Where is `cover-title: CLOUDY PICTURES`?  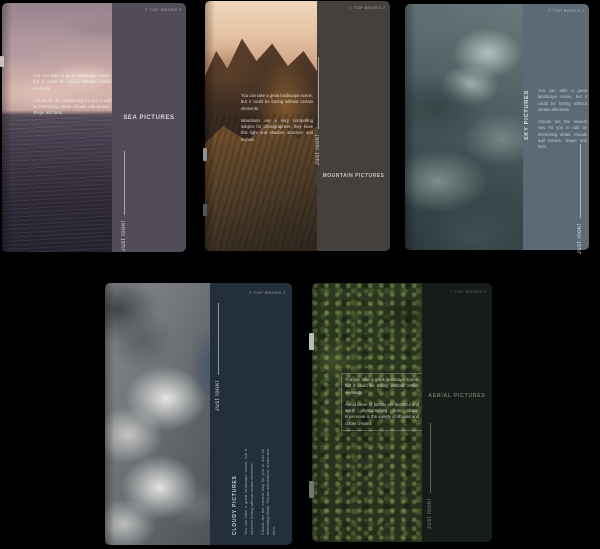 cover-title: CLOUDY PICTURES is located at coordinates (235, 505).